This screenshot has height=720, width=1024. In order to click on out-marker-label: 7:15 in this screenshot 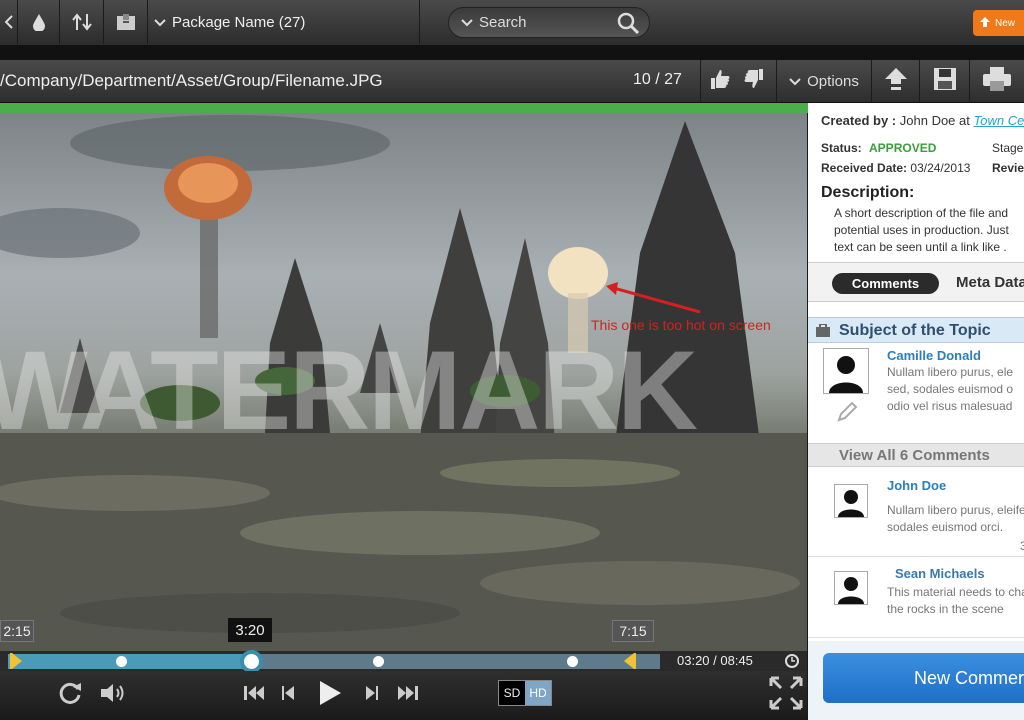, I will do `click(633, 631)`.